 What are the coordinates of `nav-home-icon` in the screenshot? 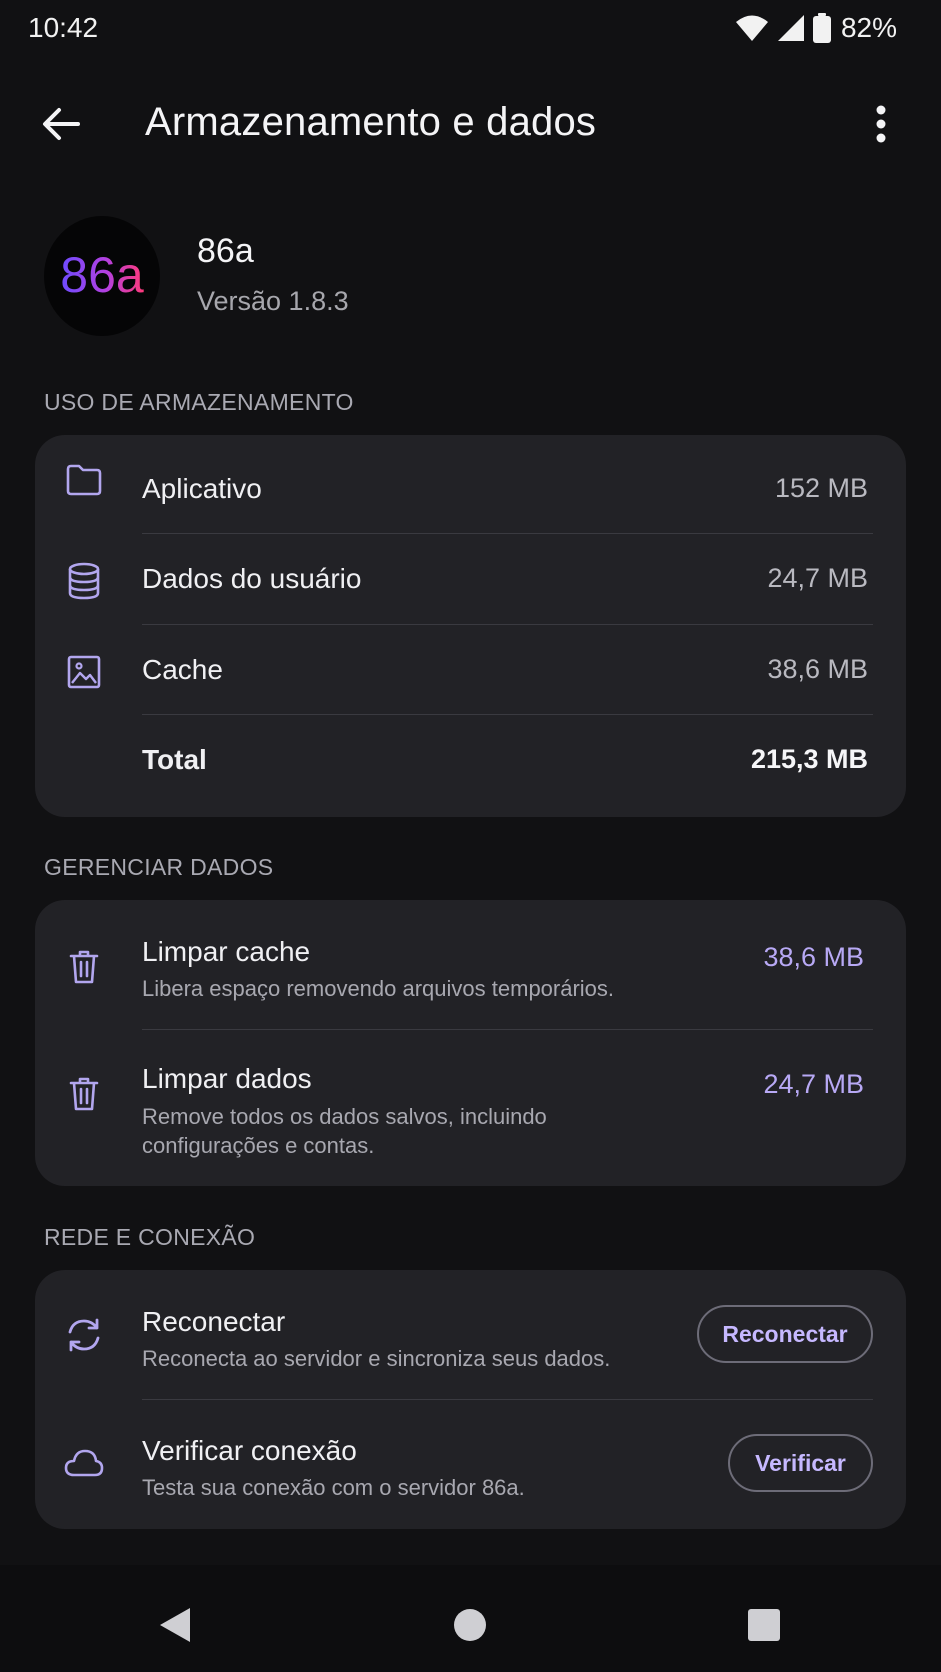 It's located at (470, 1625).